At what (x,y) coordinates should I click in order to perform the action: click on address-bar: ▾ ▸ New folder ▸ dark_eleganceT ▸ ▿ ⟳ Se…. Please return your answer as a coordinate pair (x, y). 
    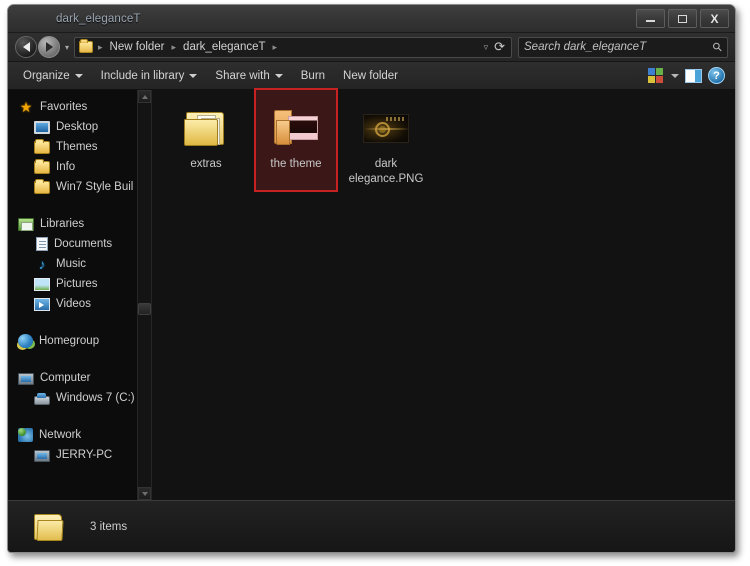
    Looking at the image, I should click on (371, 47).